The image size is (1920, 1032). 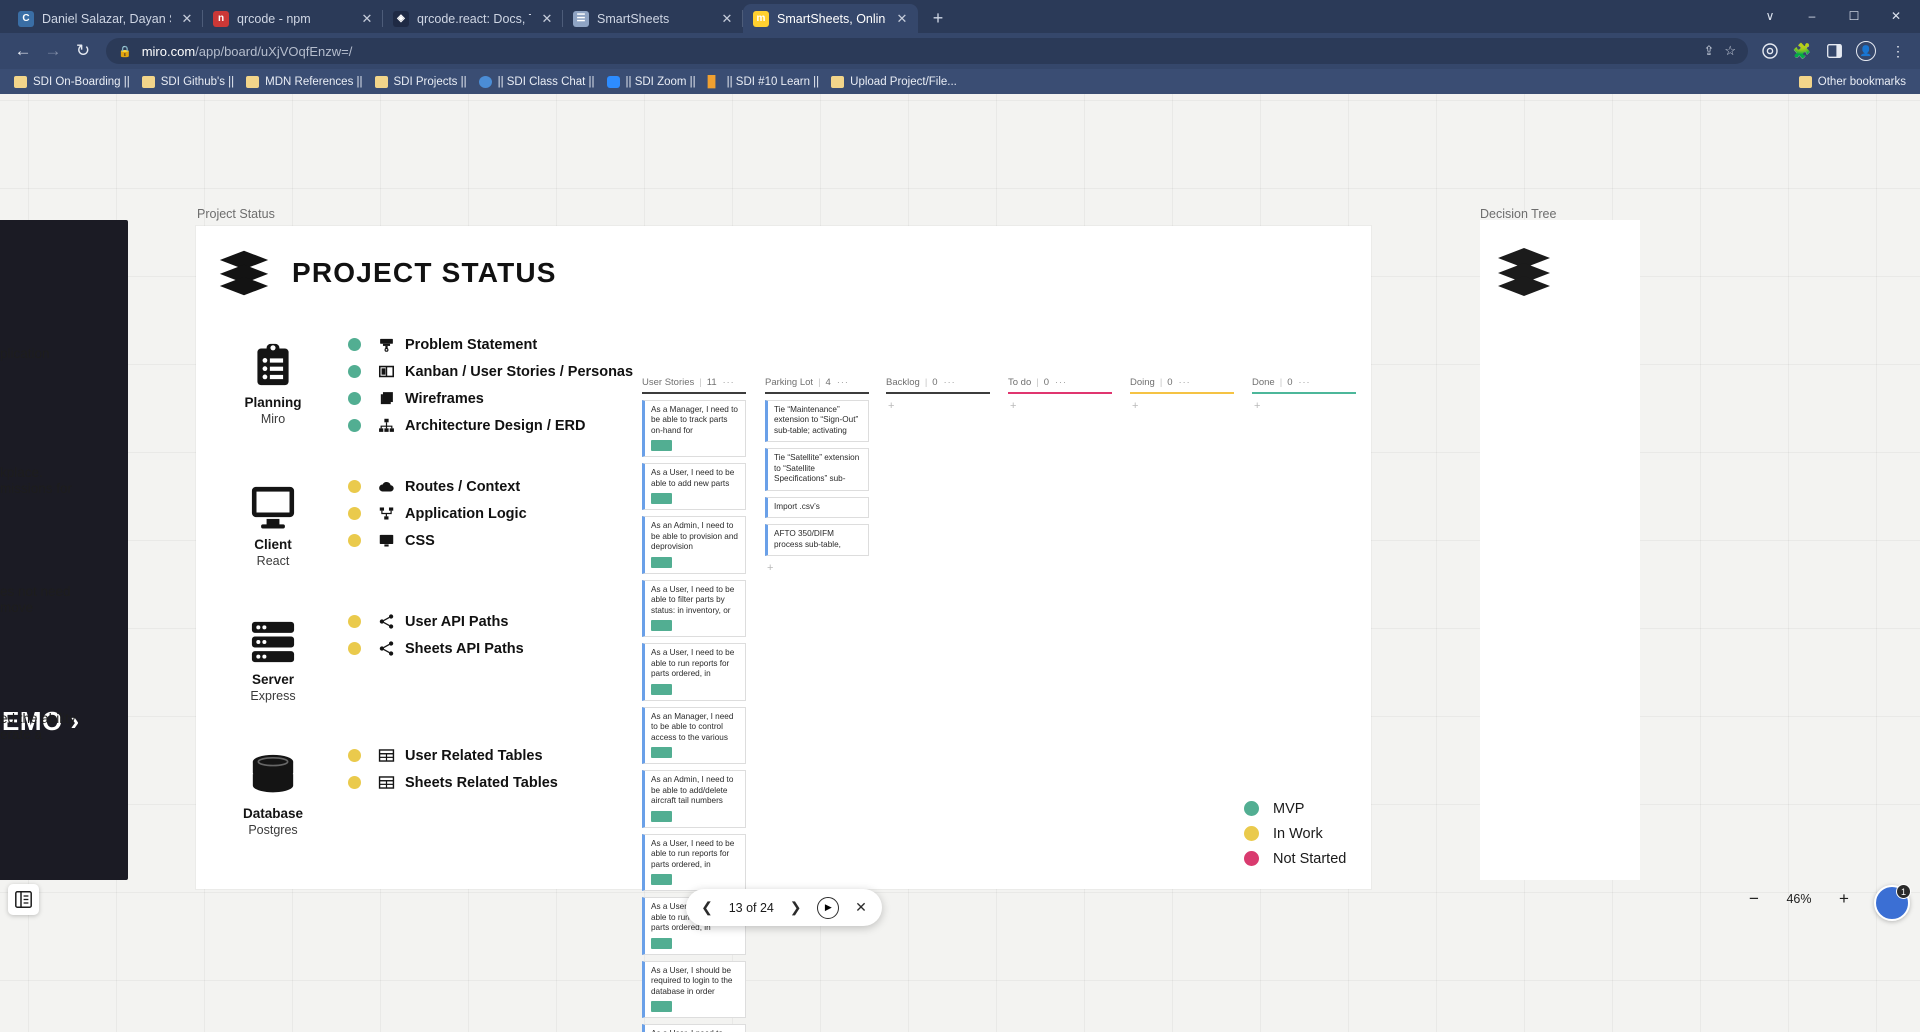 What do you see at coordinates (1802, 51) in the screenshot?
I see `puzzle-icon: 🧩` at bounding box center [1802, 51].